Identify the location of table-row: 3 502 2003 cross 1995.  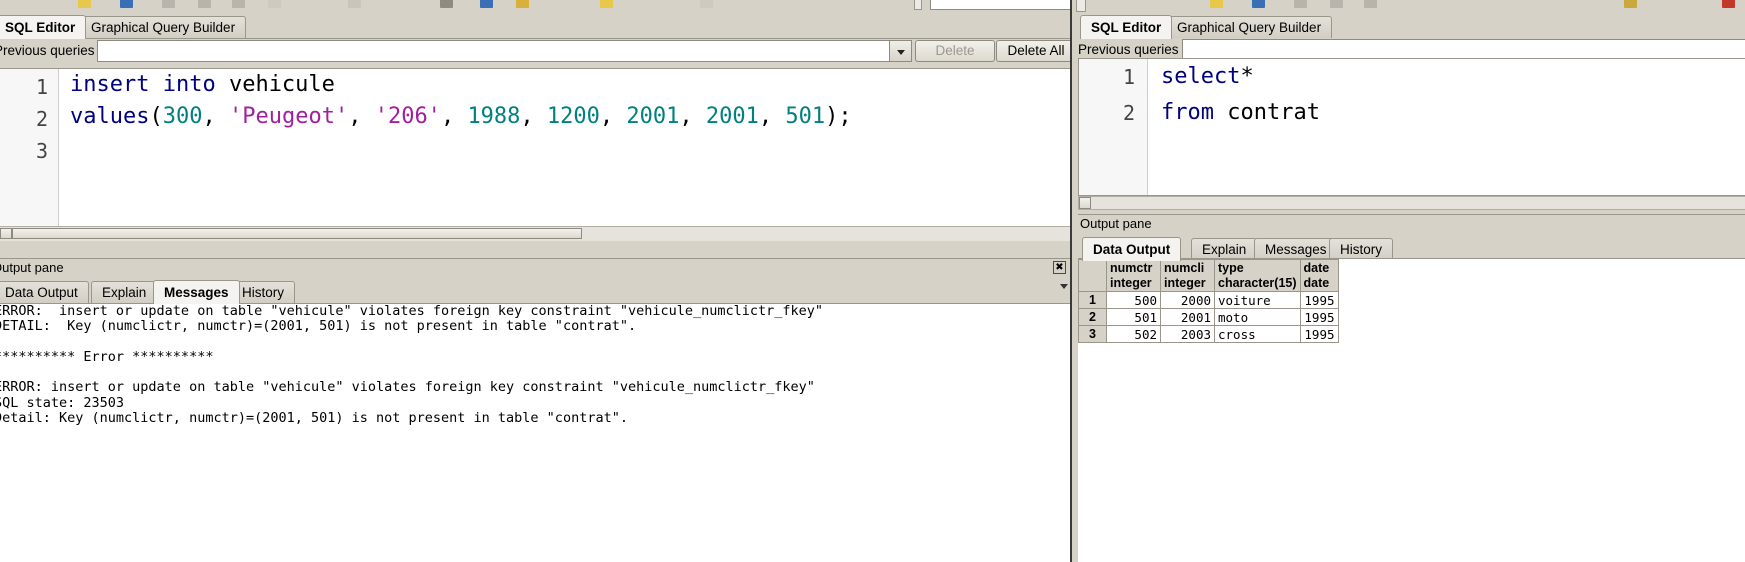
(1208, 334).